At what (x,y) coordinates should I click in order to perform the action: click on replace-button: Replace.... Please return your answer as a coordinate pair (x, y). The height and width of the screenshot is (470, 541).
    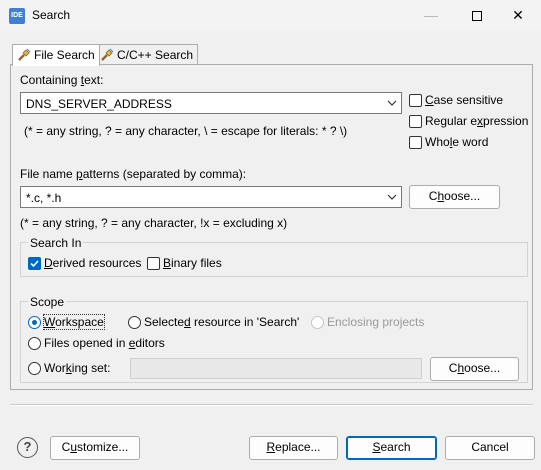
    Looking at the image, I should click on (293, 448).